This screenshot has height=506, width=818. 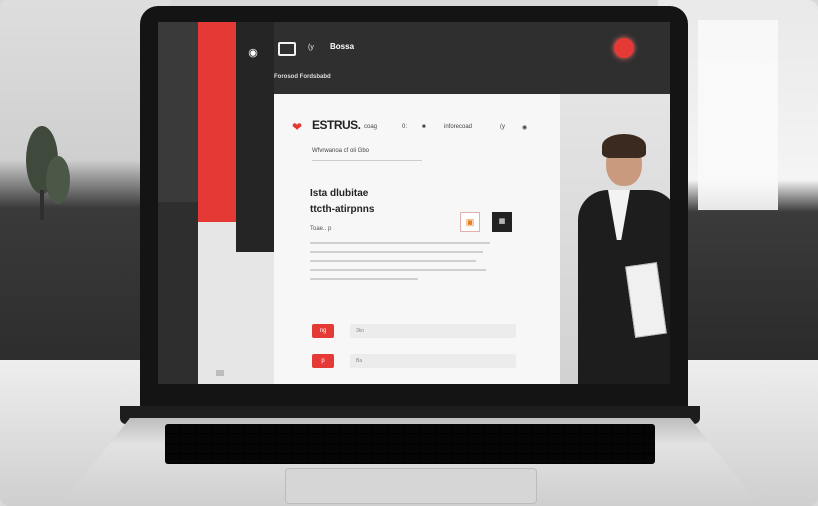 What do you see at coordinates (339, 193) in the screenshot?
I see `hero-heading-1: Ista dlubitae` at bounding box center [339, 193].